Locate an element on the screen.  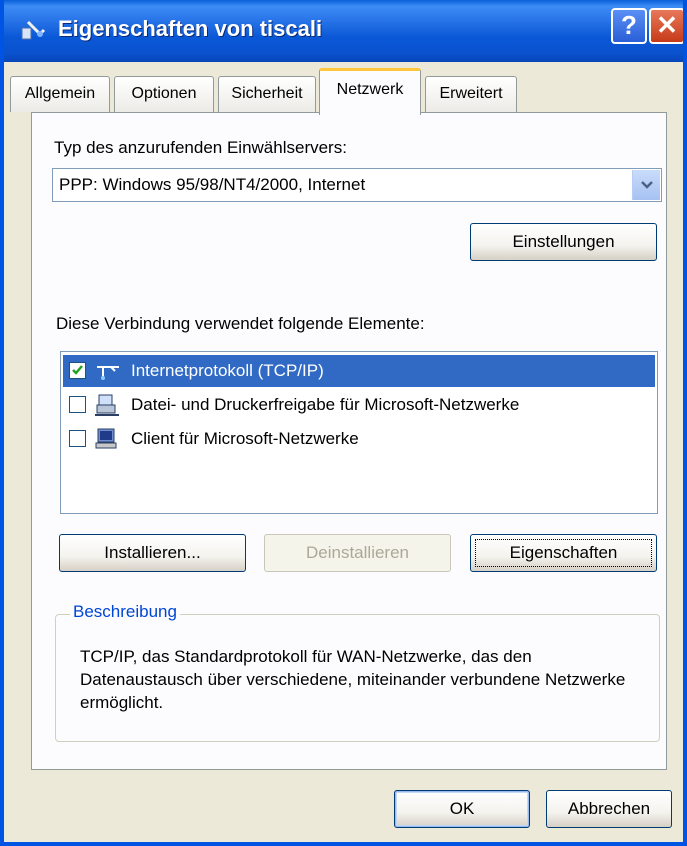
list-item: Client für Microsoft-Netzwerke is located at coordinates (359, 439).